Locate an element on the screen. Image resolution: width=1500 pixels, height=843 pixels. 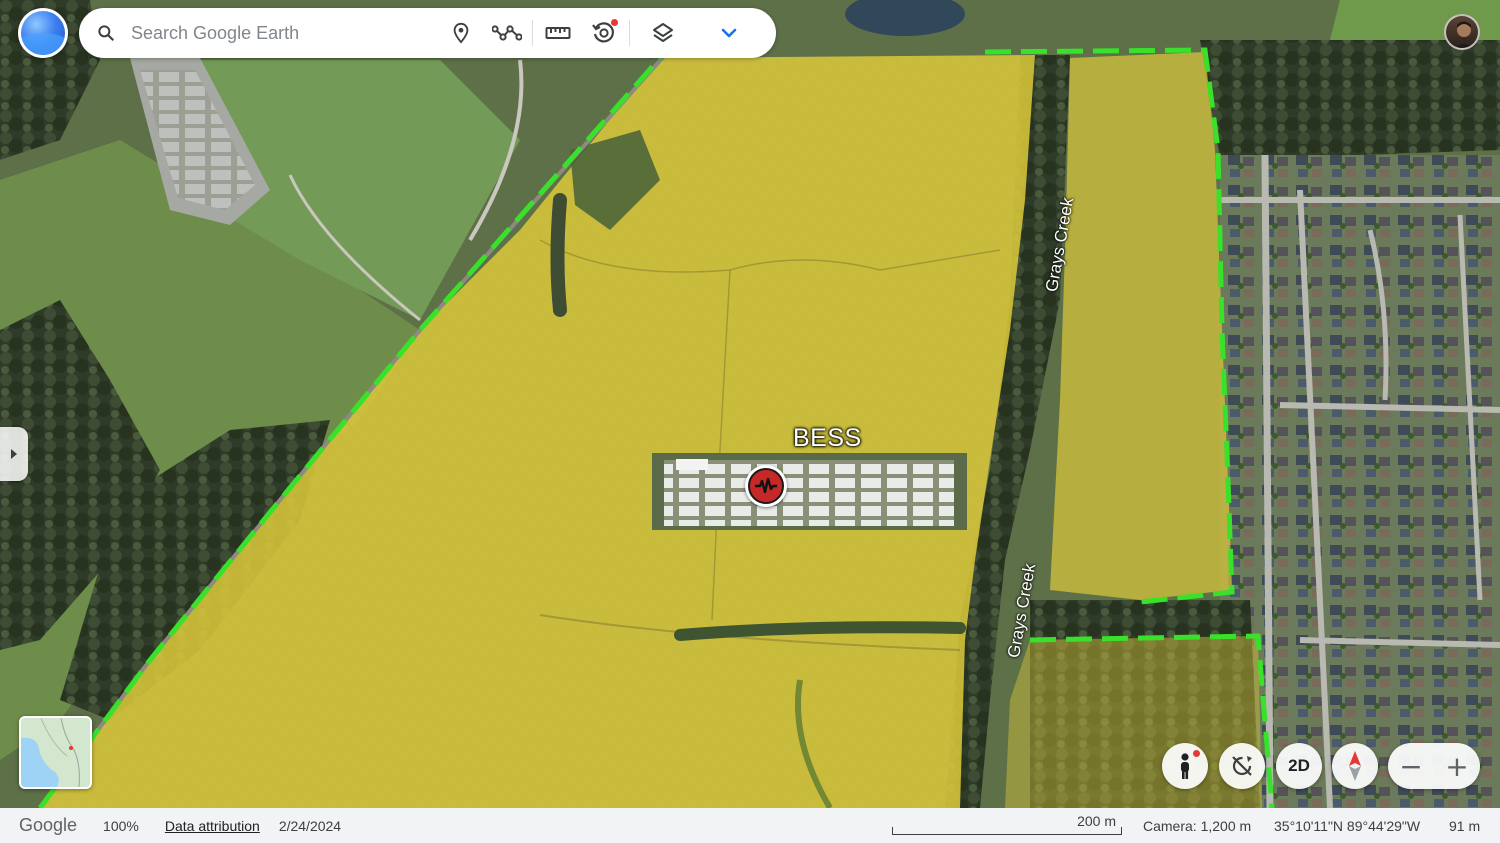
layers-button is located at coordinates (663, 33).